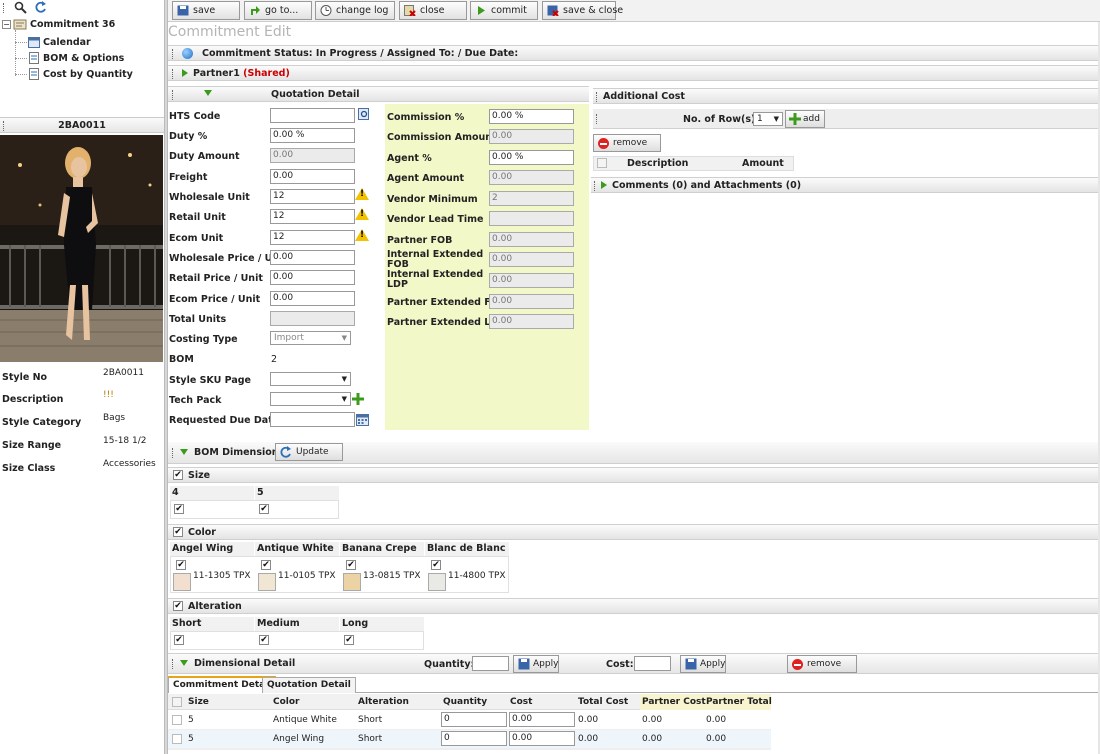 This screenshot has width=1100, height=754. What do you see at coordinates (490, 663) in the screenshot?
I see `quantity-input` at bounding box center [490, 663].